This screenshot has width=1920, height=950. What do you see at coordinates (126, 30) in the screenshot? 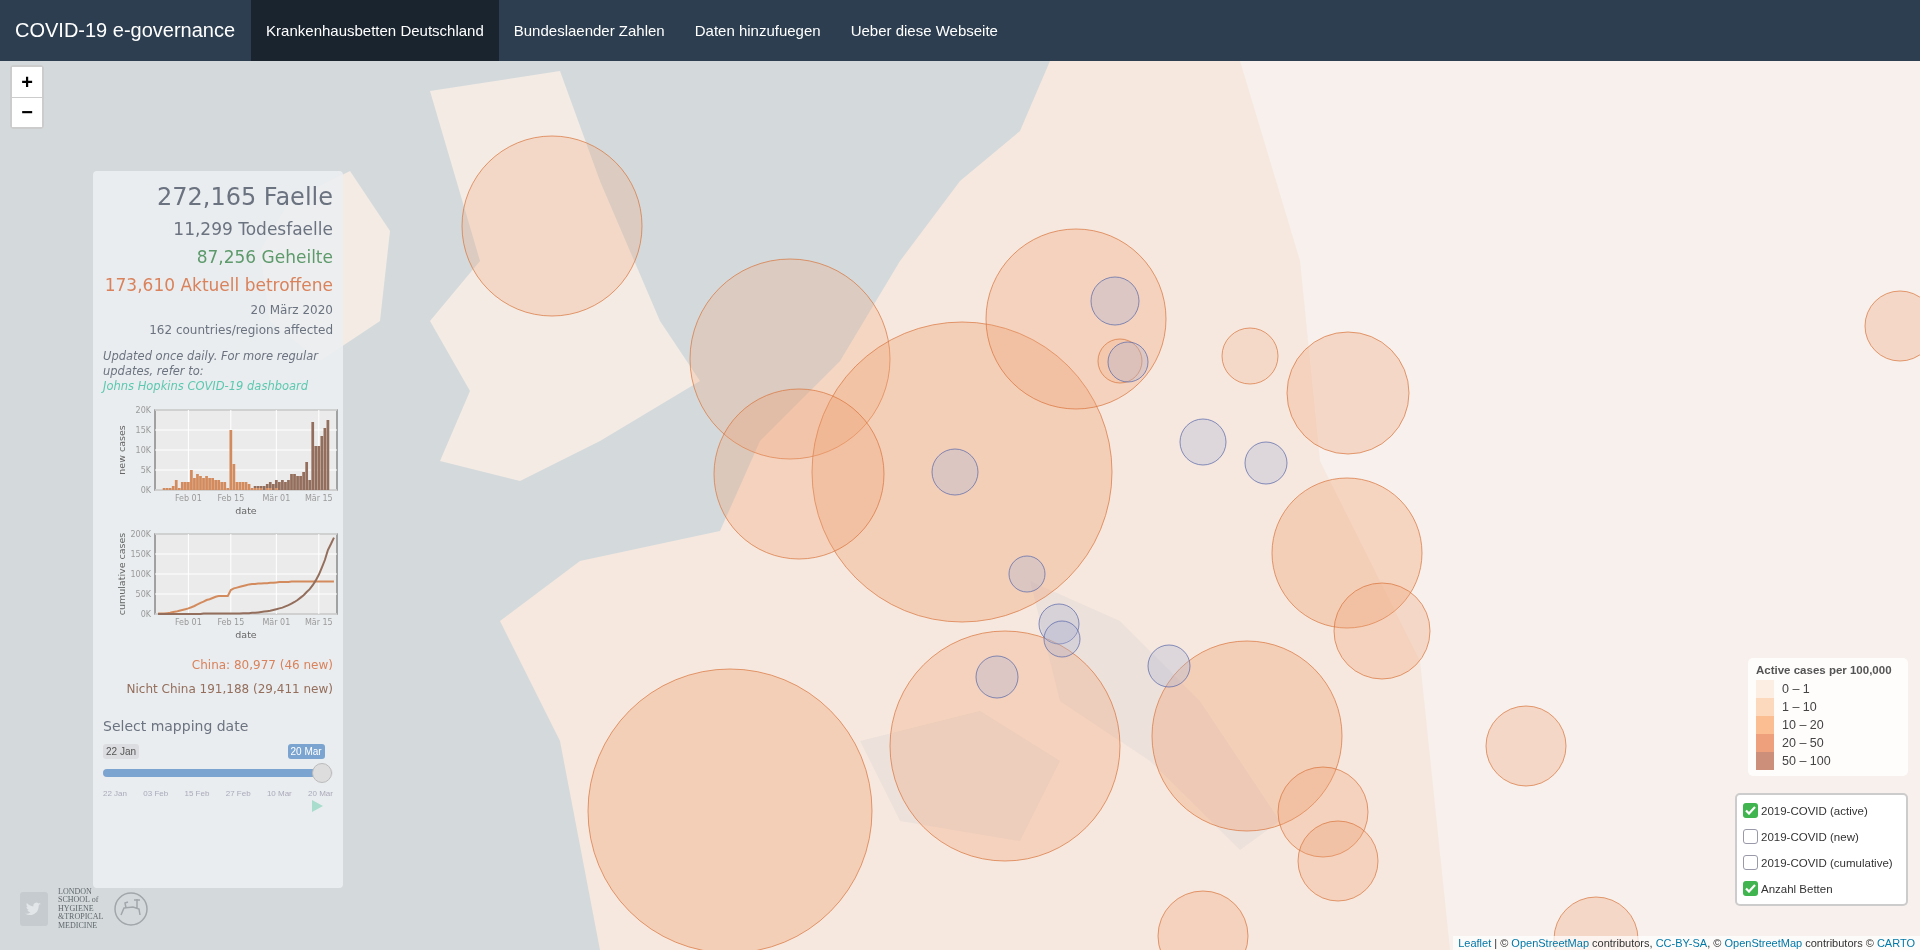
I see `brand-title: COVID-19 e-governance` at bounding box center [126, 30].